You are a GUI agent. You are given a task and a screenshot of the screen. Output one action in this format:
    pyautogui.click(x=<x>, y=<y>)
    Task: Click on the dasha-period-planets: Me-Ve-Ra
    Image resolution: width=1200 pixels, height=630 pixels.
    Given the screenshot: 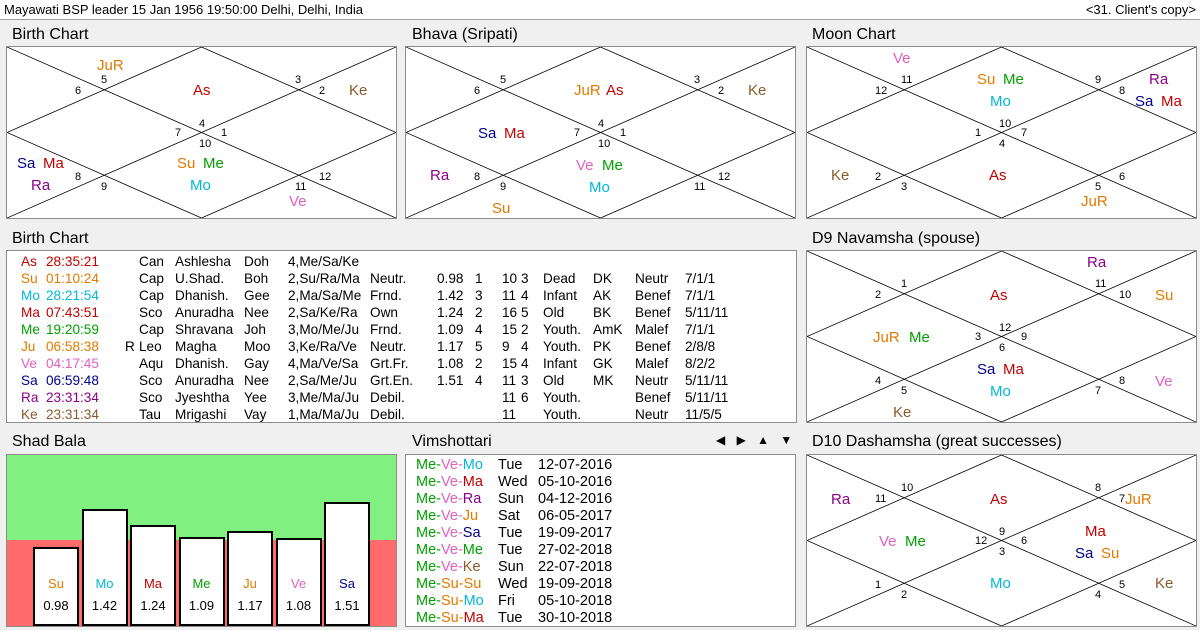 What is the action you would take?
    pyautogui.click(x=449, y=499)
    